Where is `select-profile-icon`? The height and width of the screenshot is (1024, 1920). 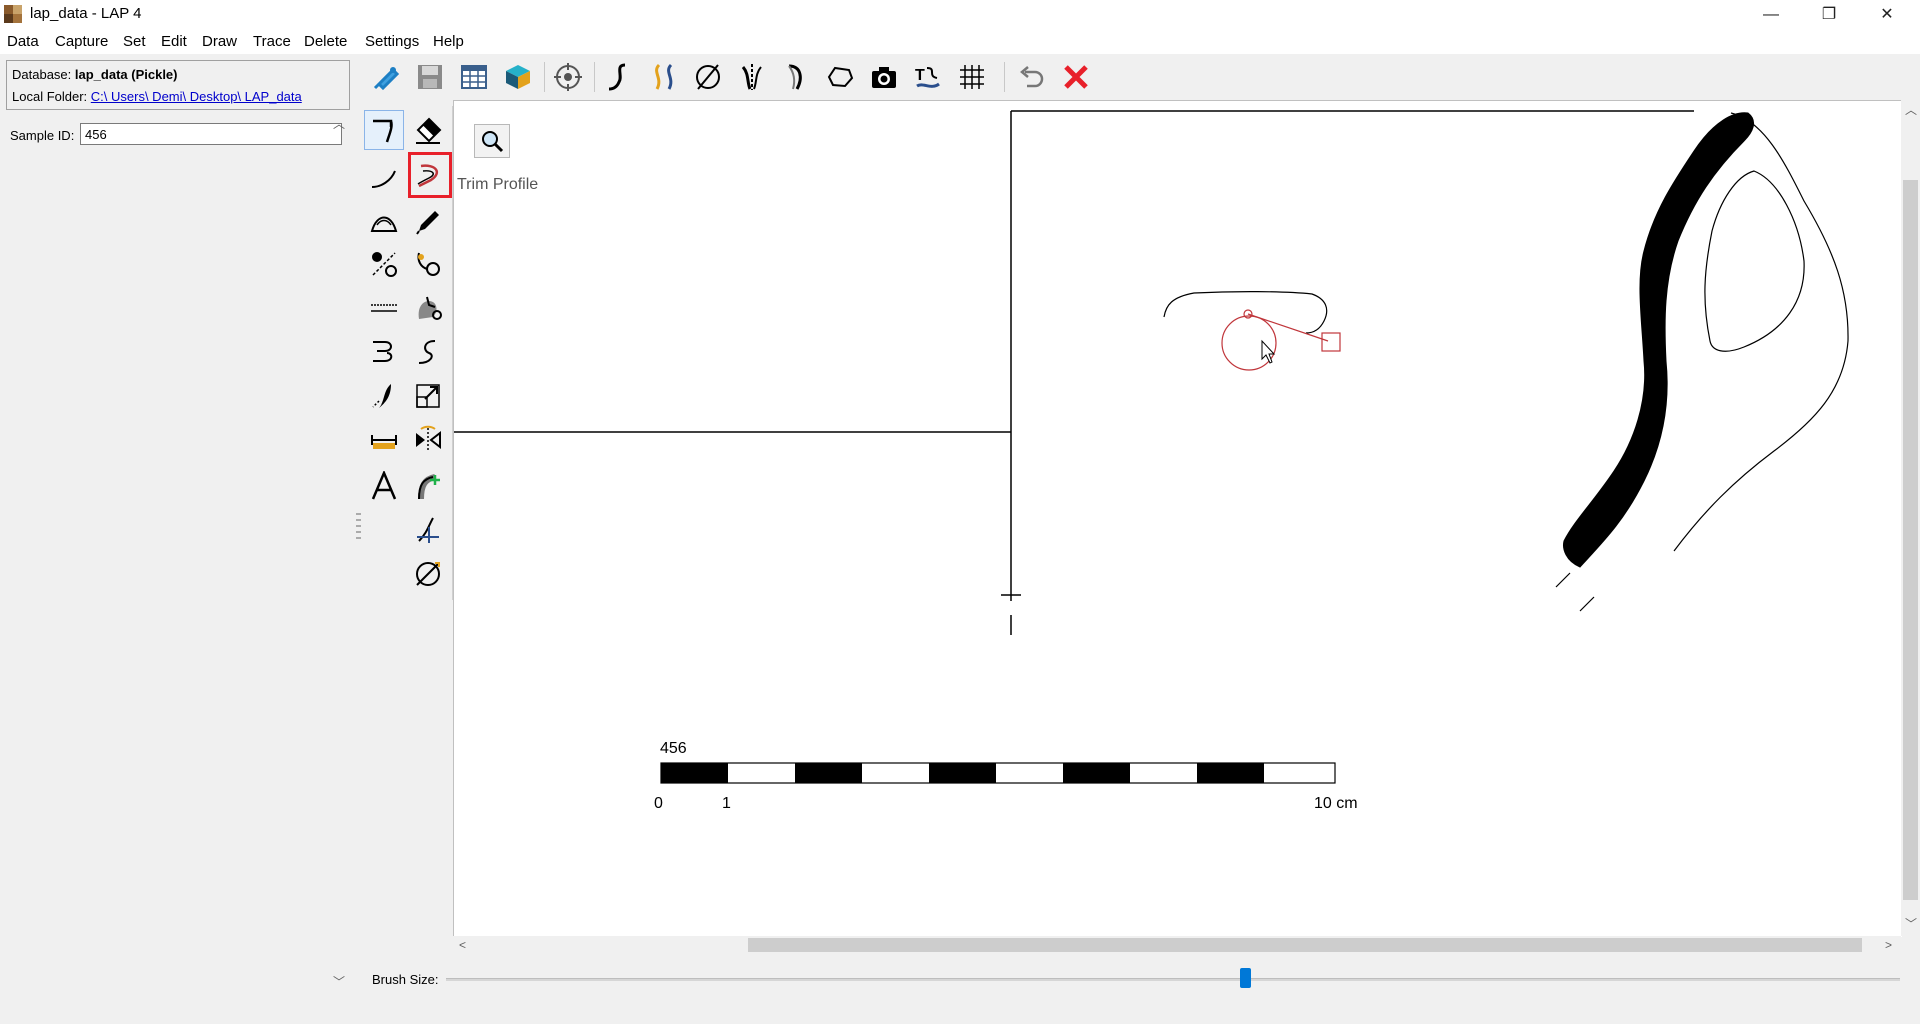 select-profile-icon is located at coordinates (384, 130).